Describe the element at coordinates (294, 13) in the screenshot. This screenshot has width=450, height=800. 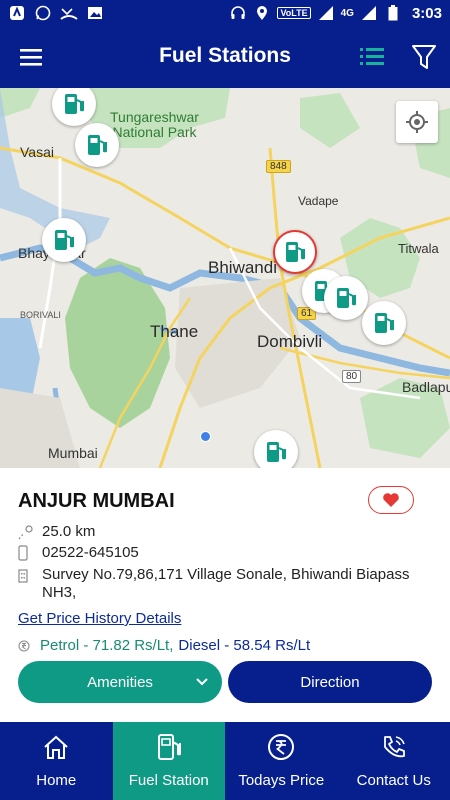
I see `volte-badge: VoLTE` at that location.